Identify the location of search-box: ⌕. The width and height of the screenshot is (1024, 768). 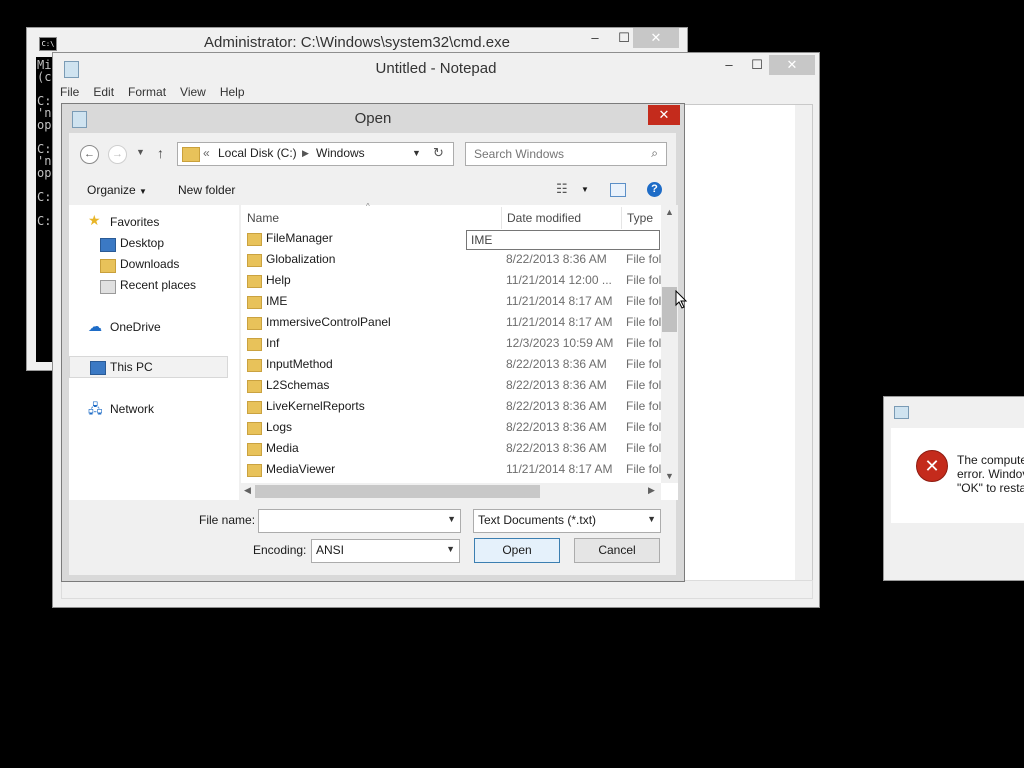
(566, 154).